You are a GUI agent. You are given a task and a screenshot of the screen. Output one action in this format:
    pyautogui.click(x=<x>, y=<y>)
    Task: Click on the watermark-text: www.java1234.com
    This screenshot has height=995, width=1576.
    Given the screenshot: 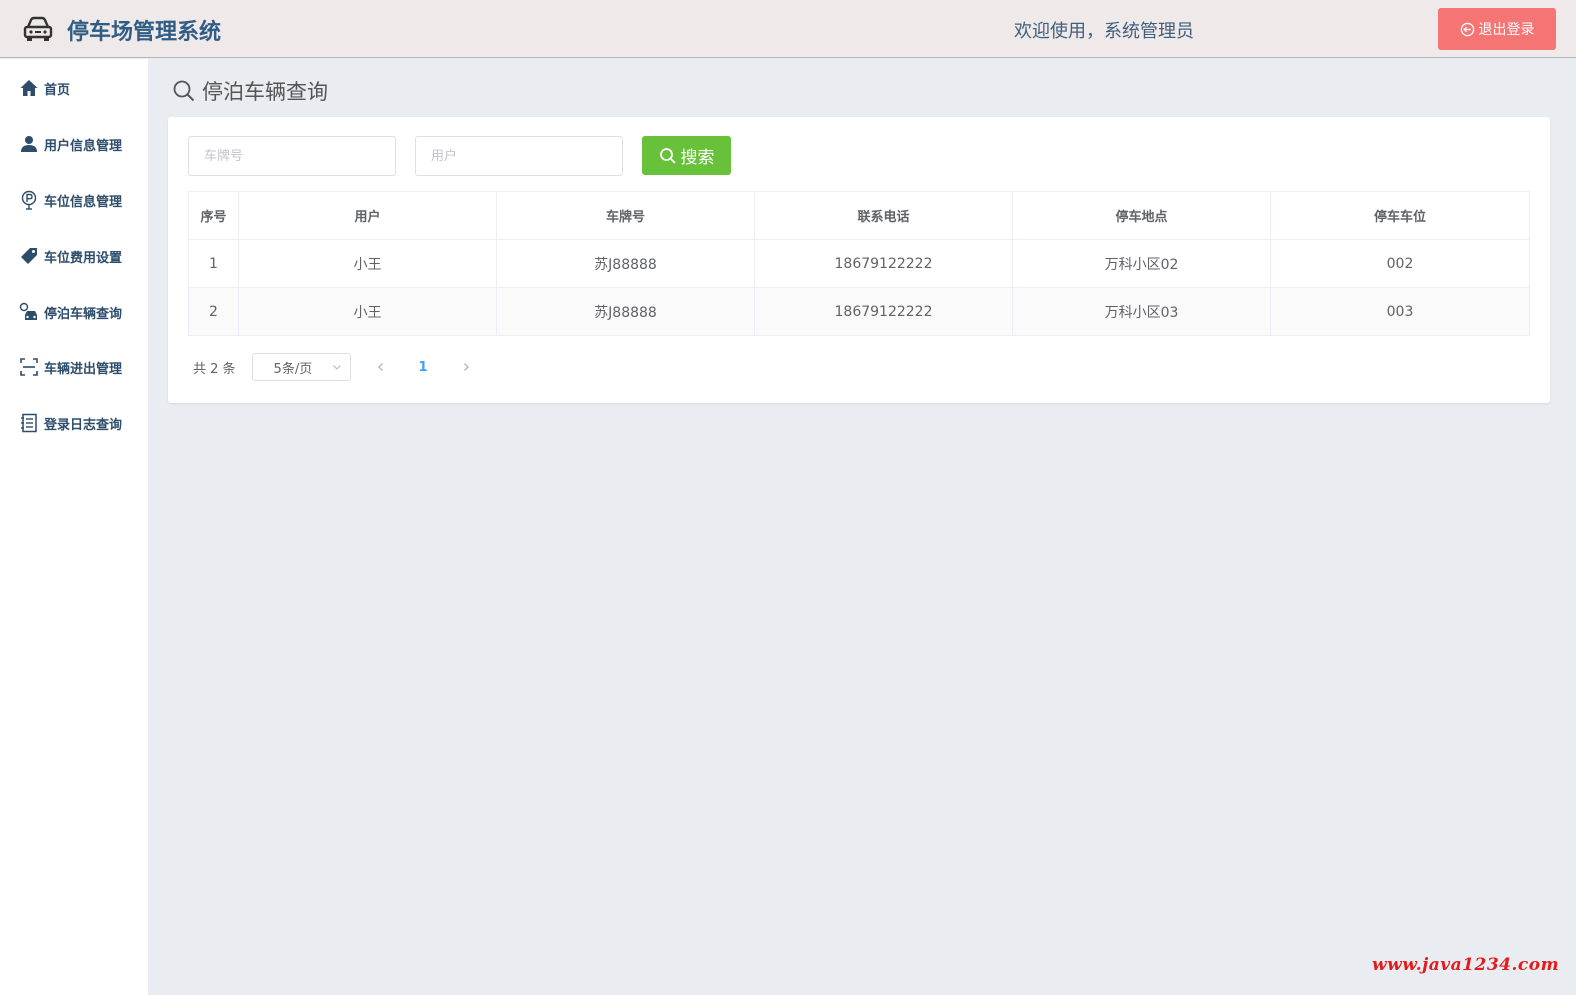 What is the action you would take?
    pyautogui.click(x=1466, y=965)
    